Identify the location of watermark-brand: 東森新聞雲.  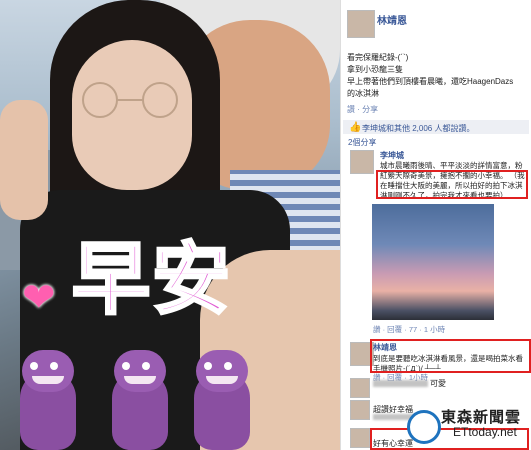
(481, 417).